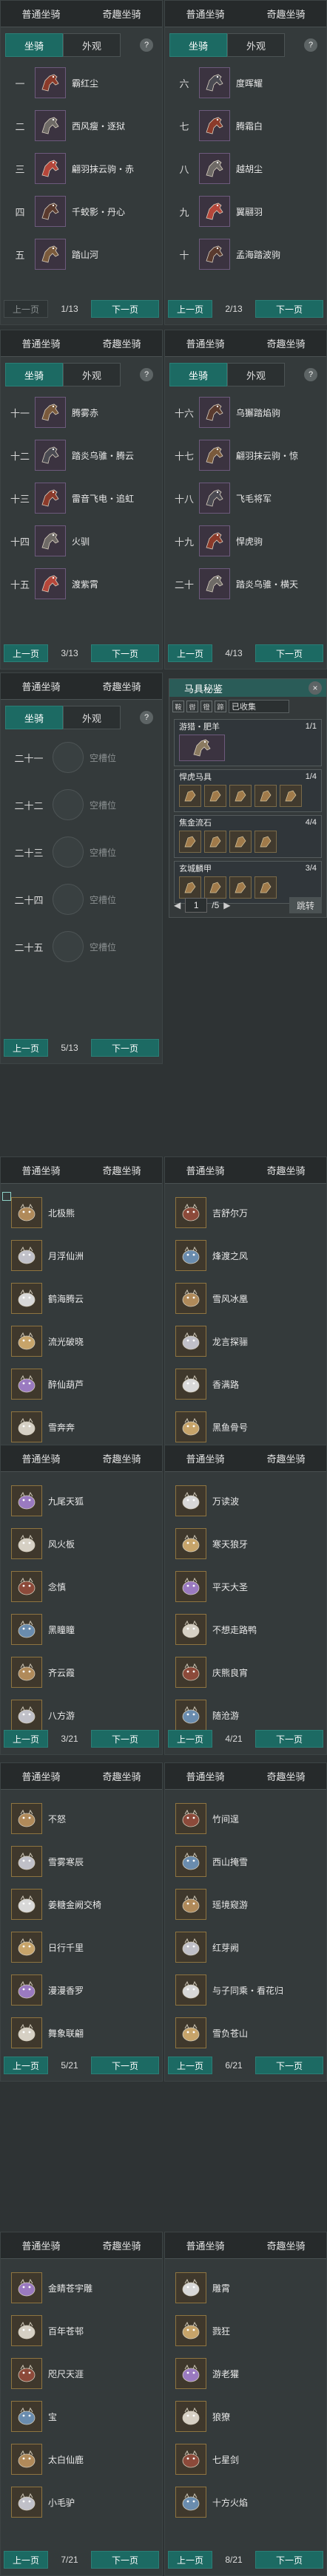  I want to click on gear-set-category: 焦金流石 4/4, so click(248, 836).